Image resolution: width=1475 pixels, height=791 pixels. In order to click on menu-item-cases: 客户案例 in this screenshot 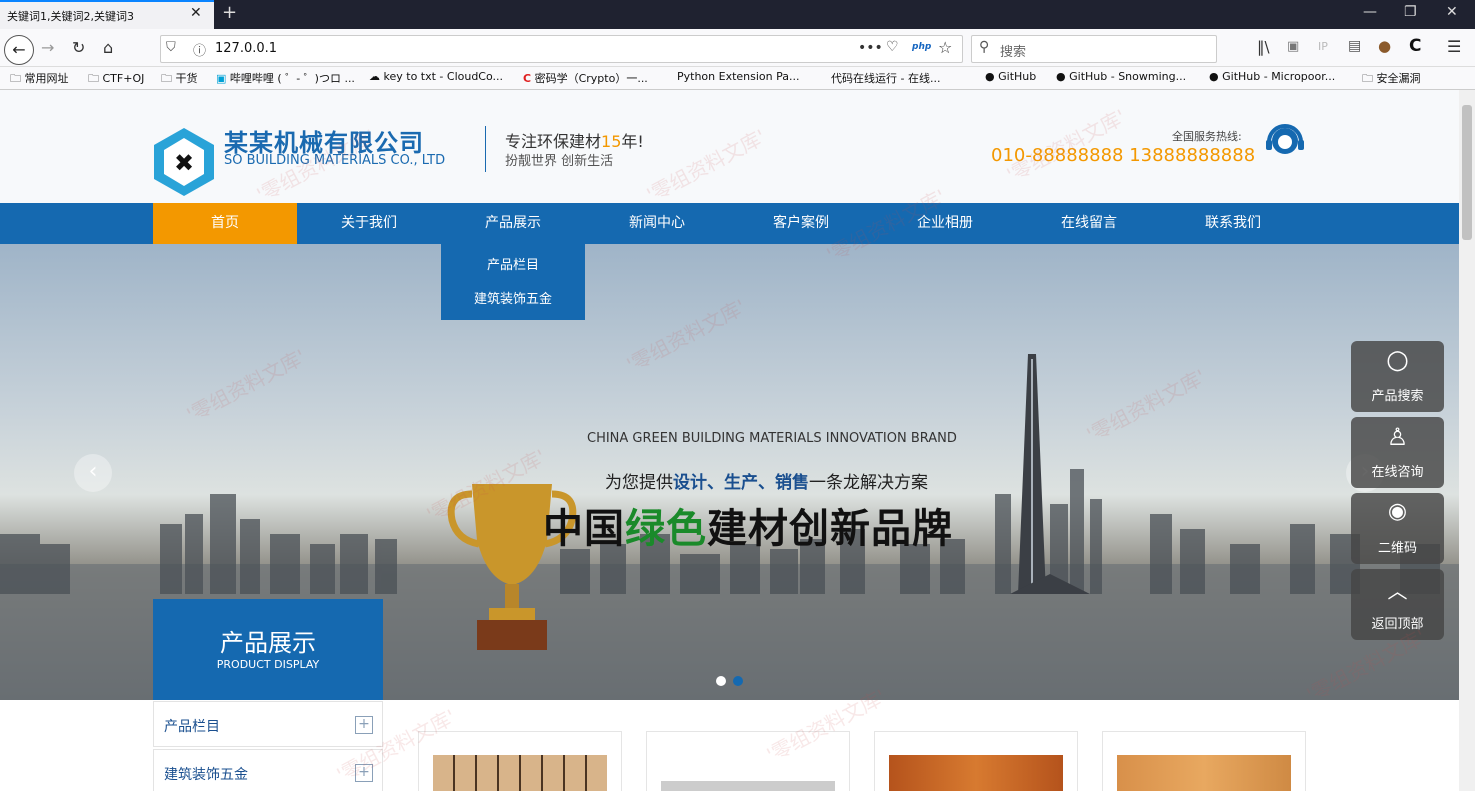, I will do `click(801, 223)`.